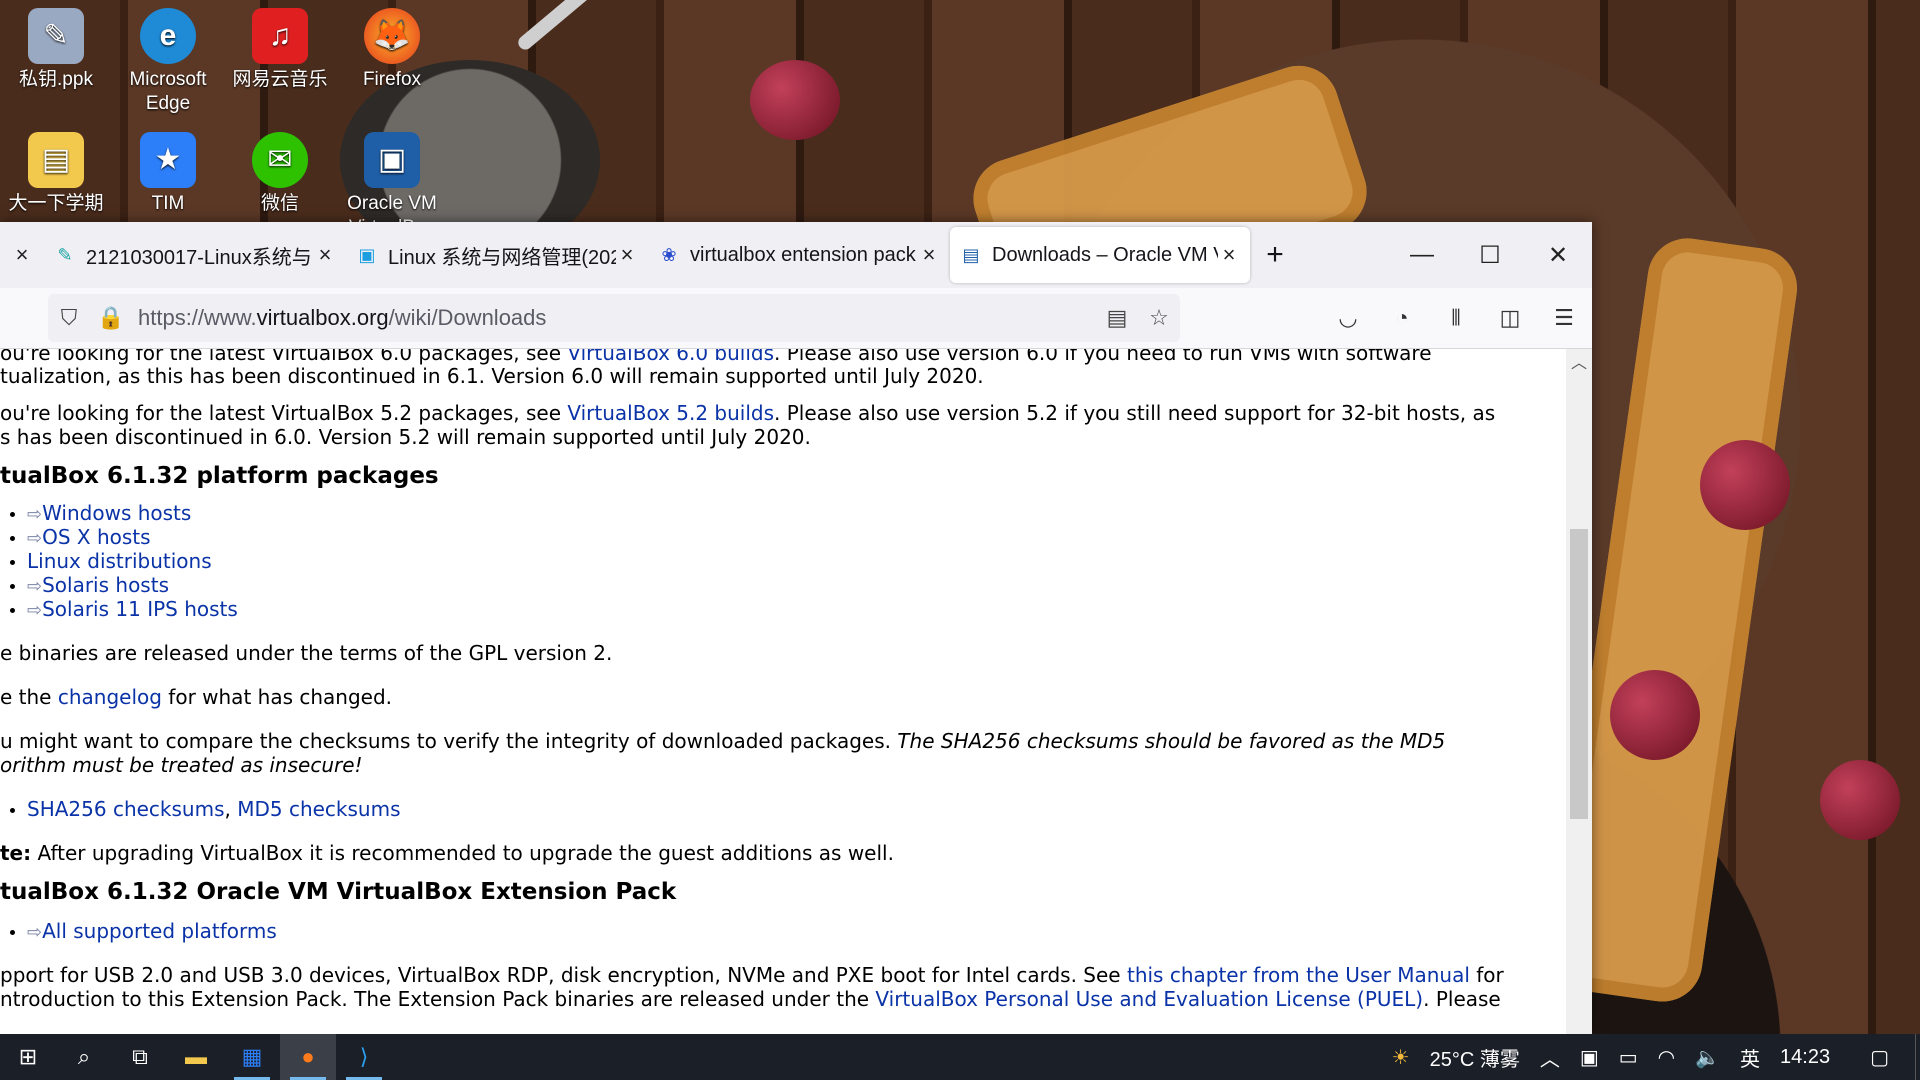 The width and height of the screenshot is (1920, 1080). I want to click on weather-icon: ☀, so click(1401, 1057).